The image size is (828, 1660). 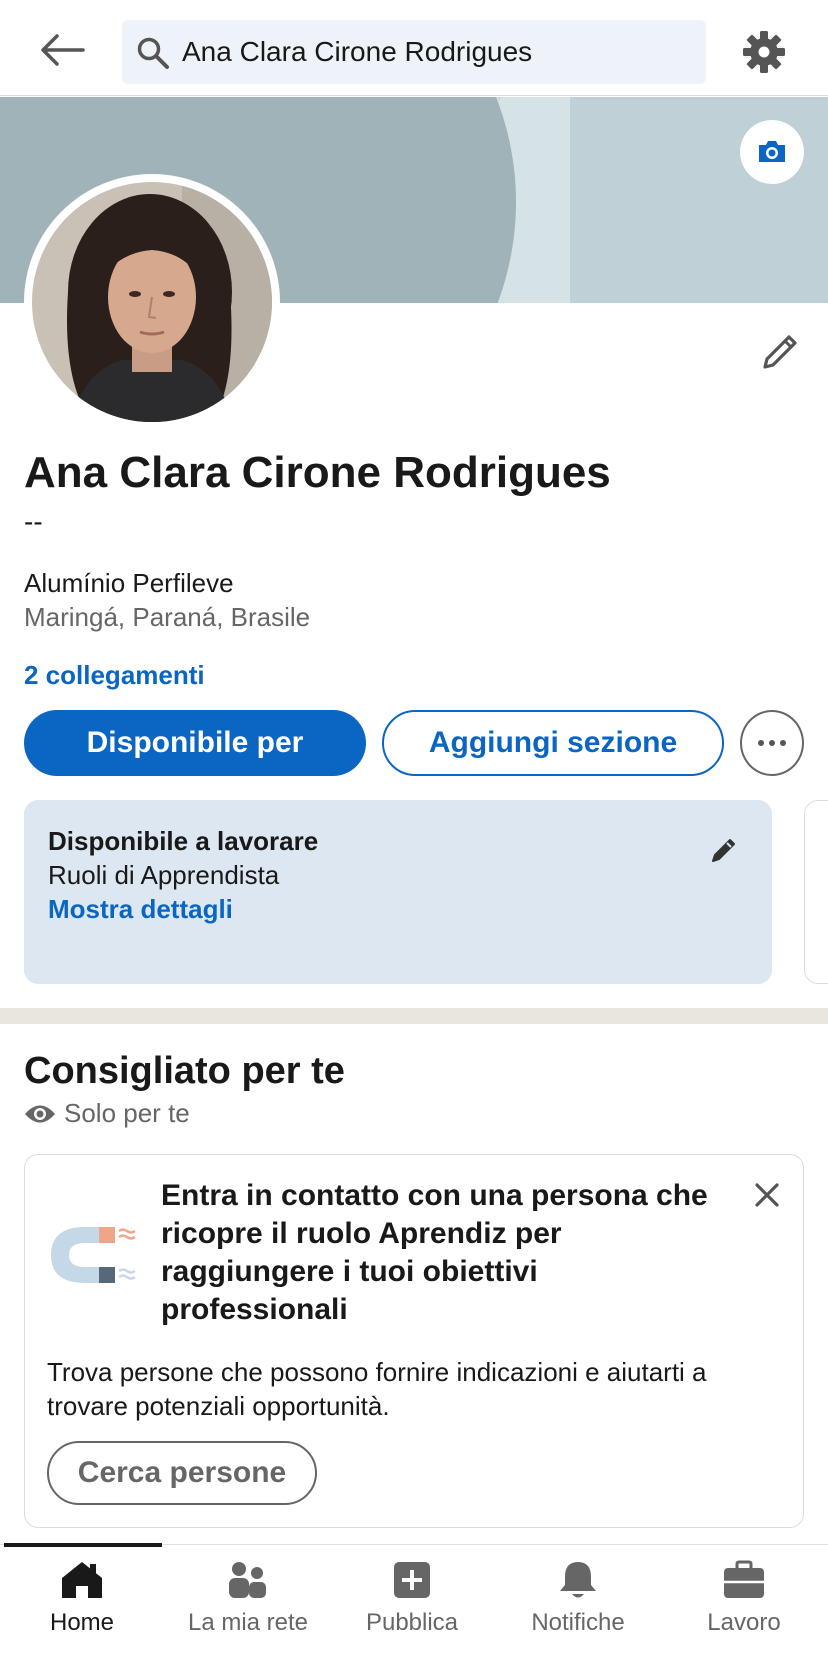 I want to click on gear-icon, so click(x=764, y=52).